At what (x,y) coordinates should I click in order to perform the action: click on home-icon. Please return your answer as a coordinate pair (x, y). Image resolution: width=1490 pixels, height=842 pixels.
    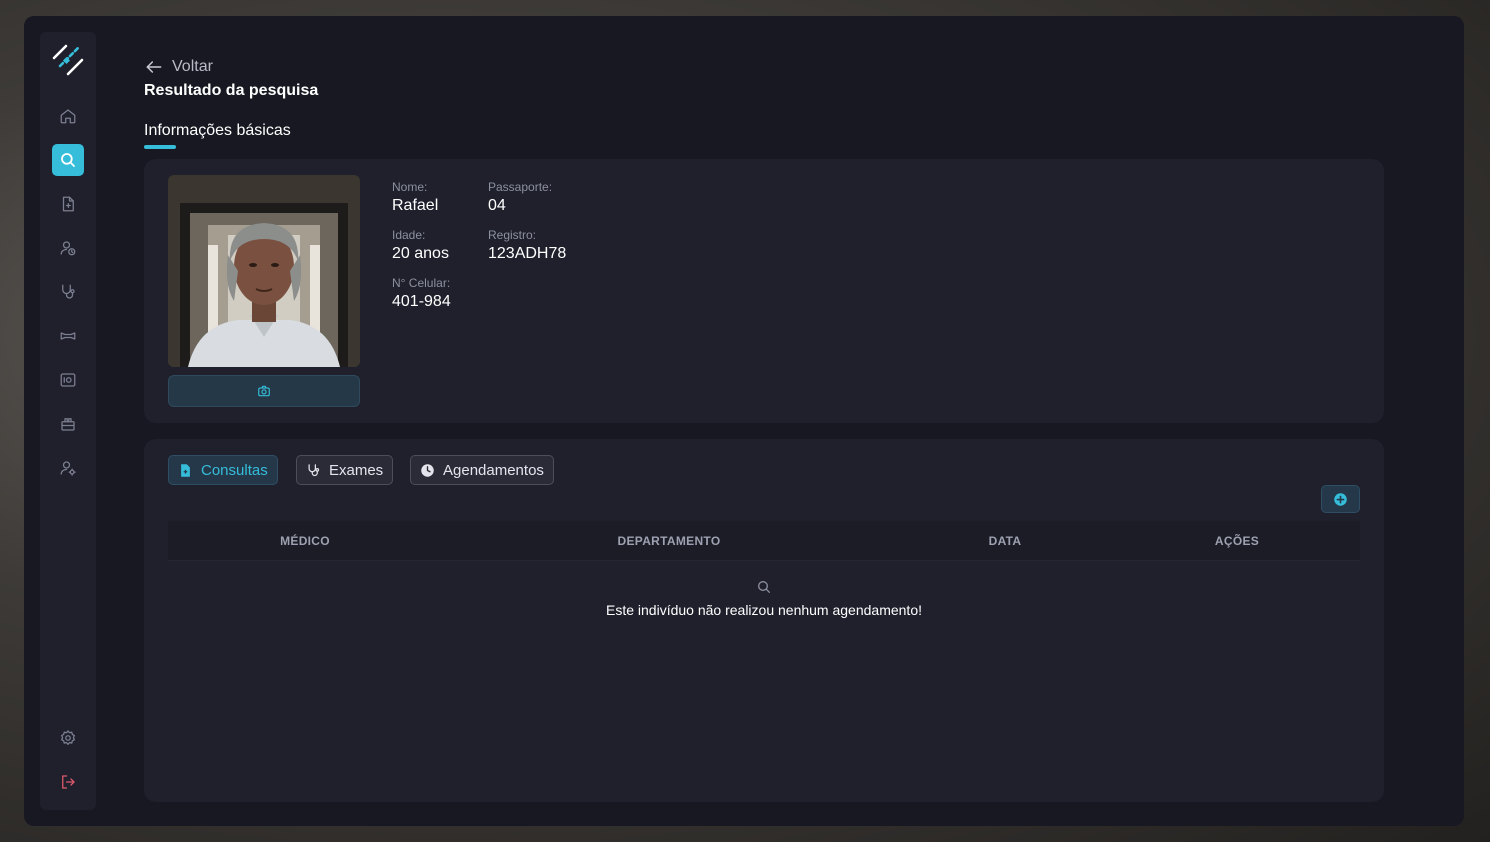
    Looking at the image, I should click on (68, 116).